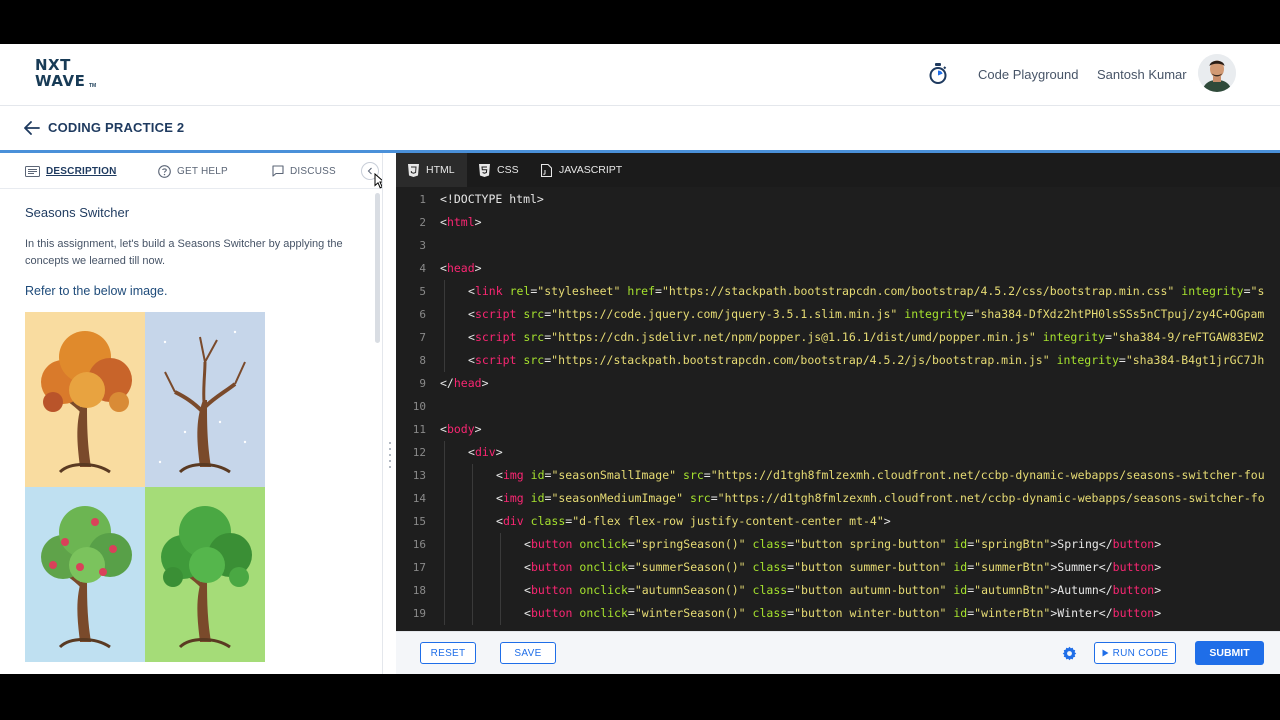  I want to click on line-number: 18, so click(419, 590).